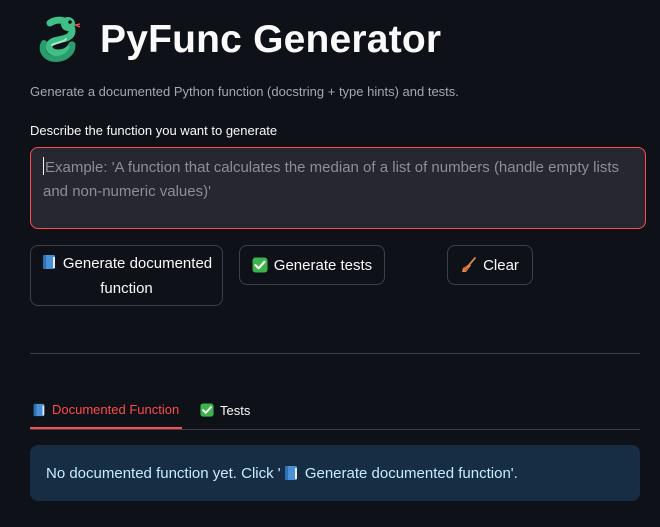  What do you see at coordinates (235, 410) in the screenshot?
I see `tab-tests-label: Tests` at bounding box center [235, 410].